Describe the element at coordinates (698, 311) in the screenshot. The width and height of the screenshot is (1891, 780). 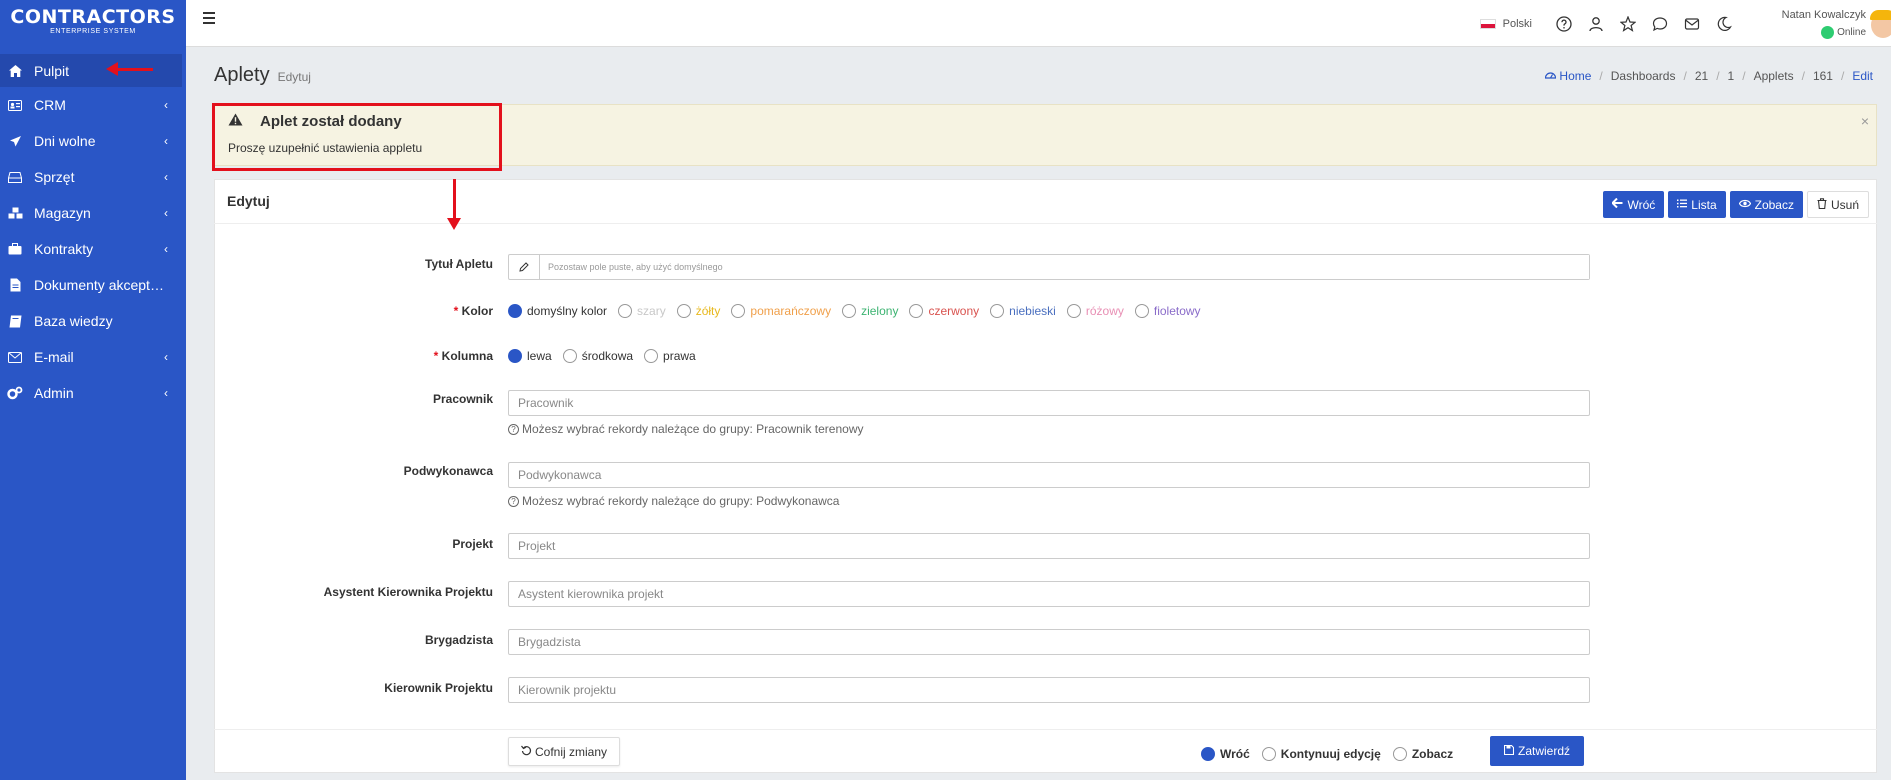
I see `color-radio-2: żółty` at that location.